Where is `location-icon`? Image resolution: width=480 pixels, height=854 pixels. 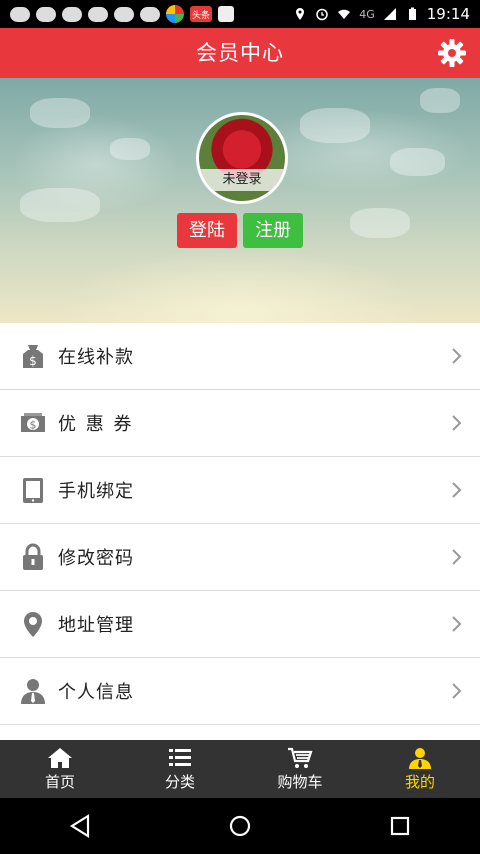
location-icon is located at coordinates (300, 14).